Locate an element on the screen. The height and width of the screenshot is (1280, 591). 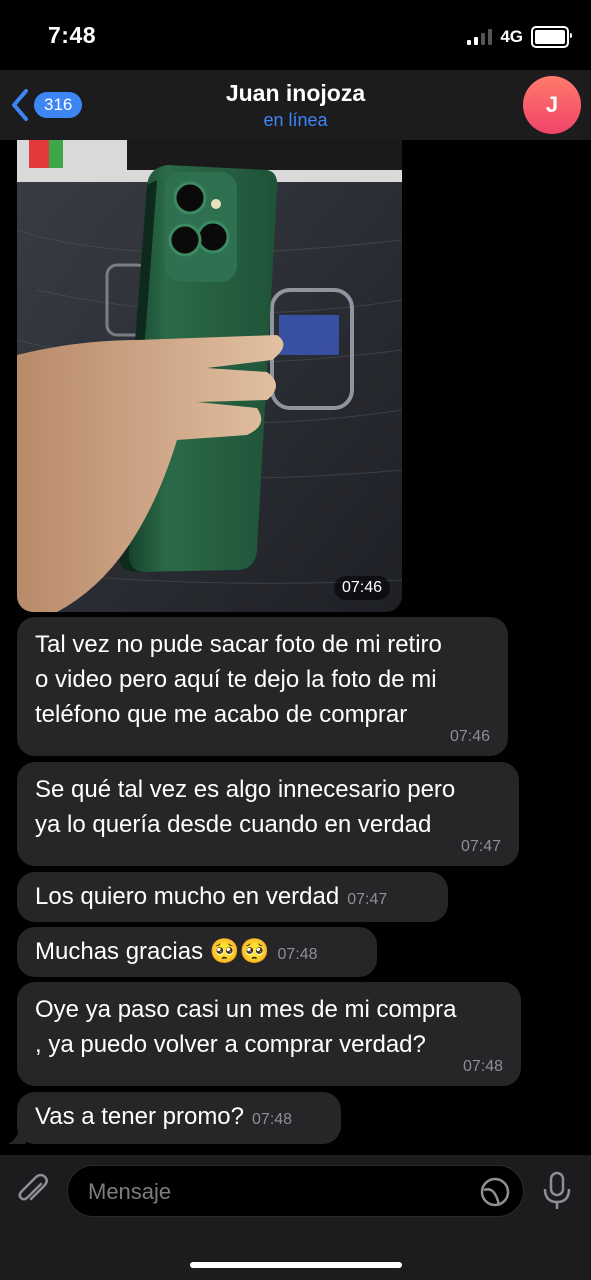
message-bubble: Los quiero mucho en verdad 07:47 is located at coordinates (232, 897).